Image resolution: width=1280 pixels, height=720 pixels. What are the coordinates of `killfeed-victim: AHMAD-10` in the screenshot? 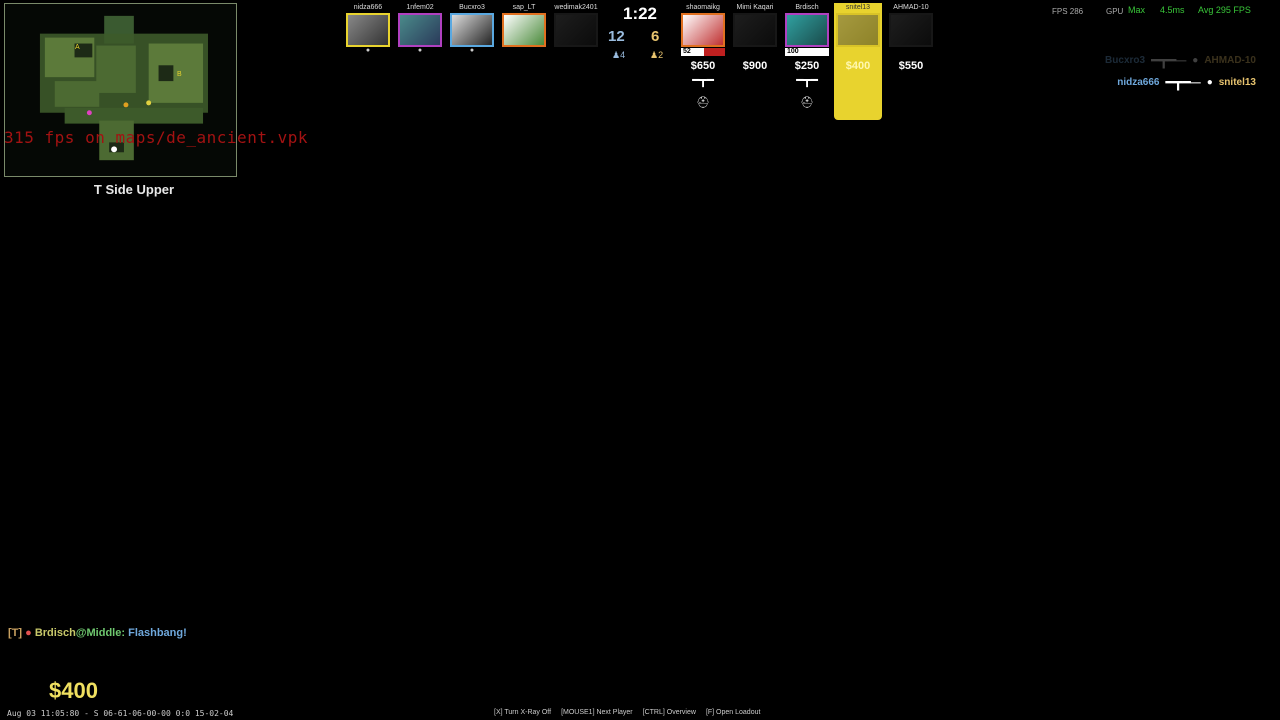 It's located at (1230, 60).